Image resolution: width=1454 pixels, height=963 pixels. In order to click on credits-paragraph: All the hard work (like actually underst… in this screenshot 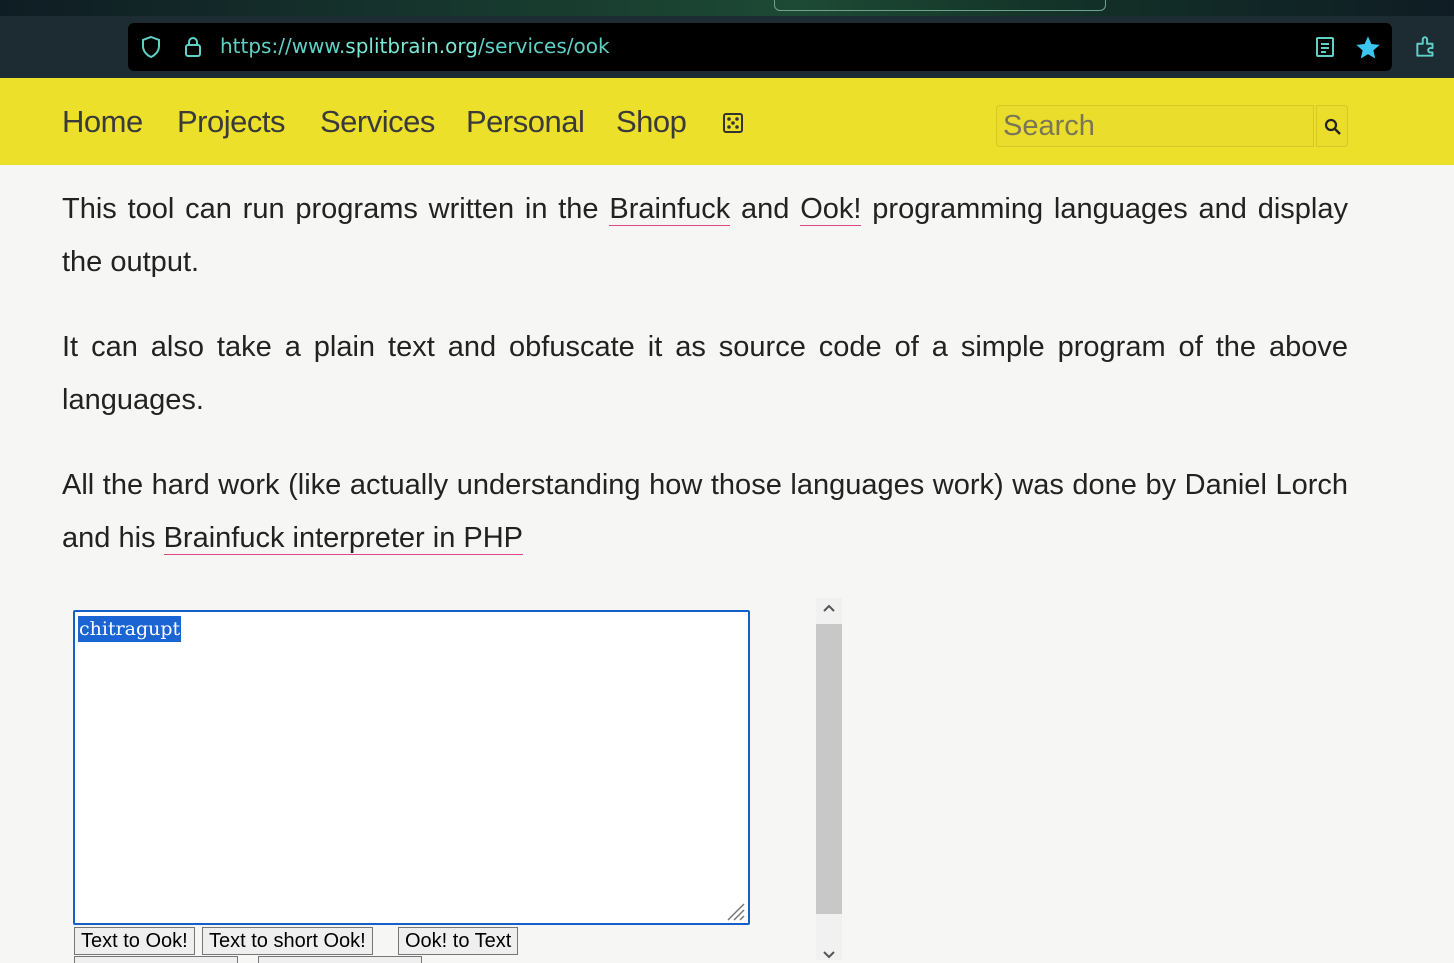, I will do `click(705, 512)`.